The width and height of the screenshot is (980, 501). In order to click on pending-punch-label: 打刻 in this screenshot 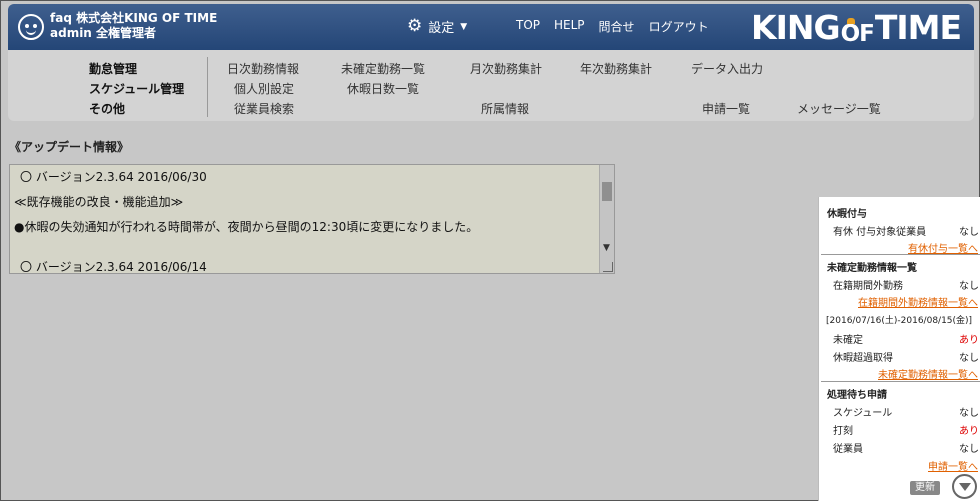, I will do `click(843, 431)`.